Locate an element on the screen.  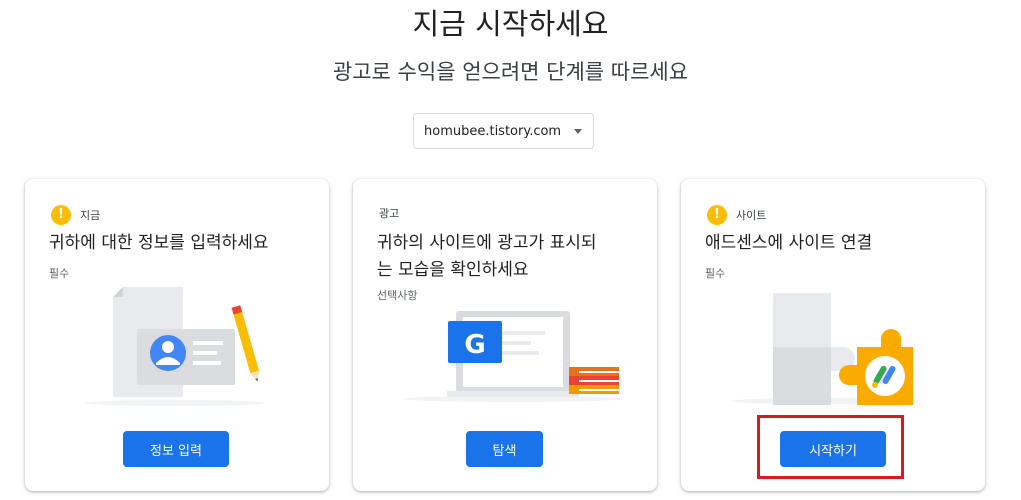
card-status: ! 지금 is located at coordinates (75, 215).